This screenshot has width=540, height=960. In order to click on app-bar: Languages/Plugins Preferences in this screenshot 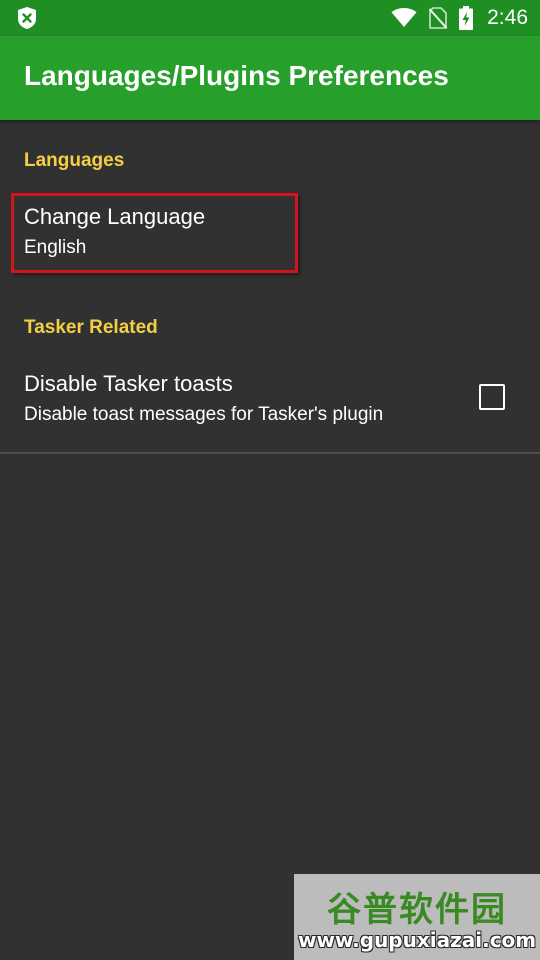, I will do `click(270, 78)`.